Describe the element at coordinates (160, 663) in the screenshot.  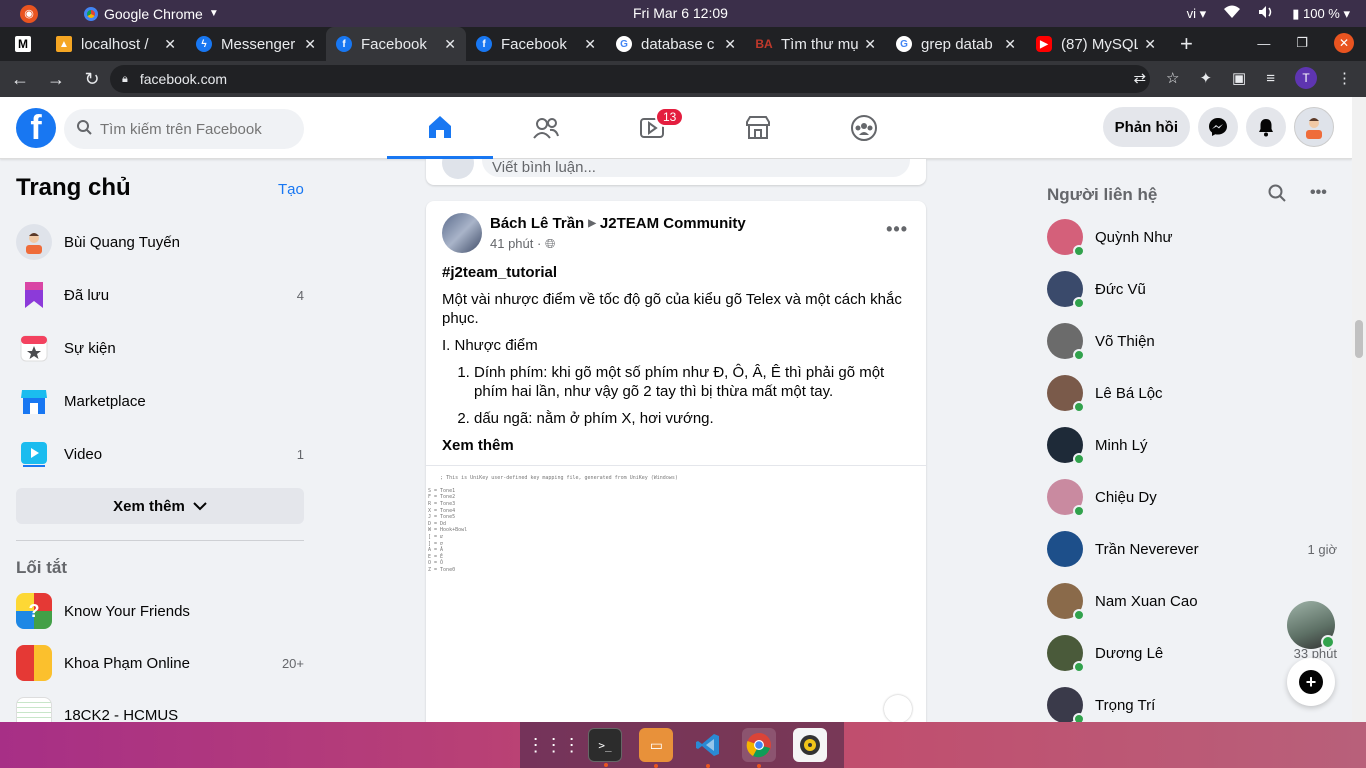
I see `shortcut-khoa-pham: Khoa Phạm Online 20+` at that location.